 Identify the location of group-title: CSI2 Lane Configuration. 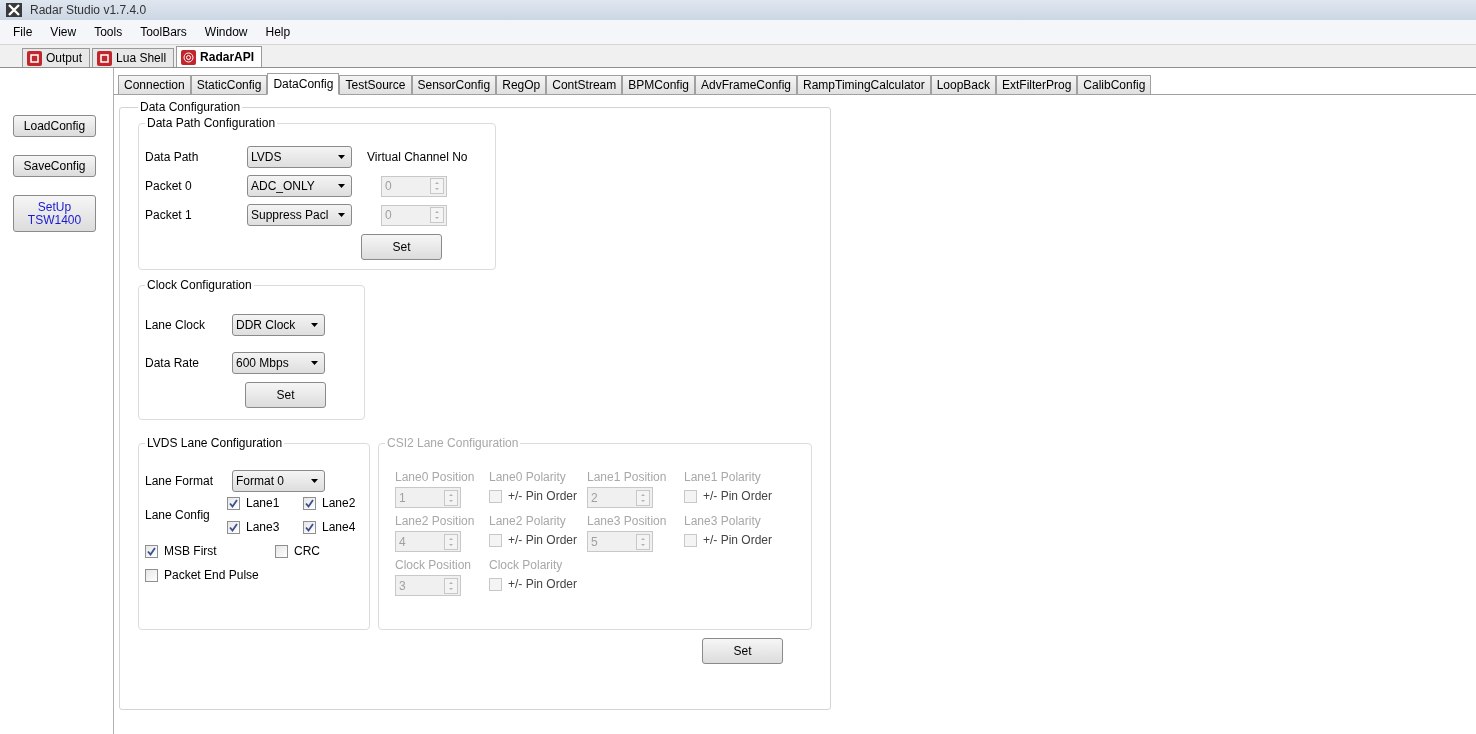
(453, 443).